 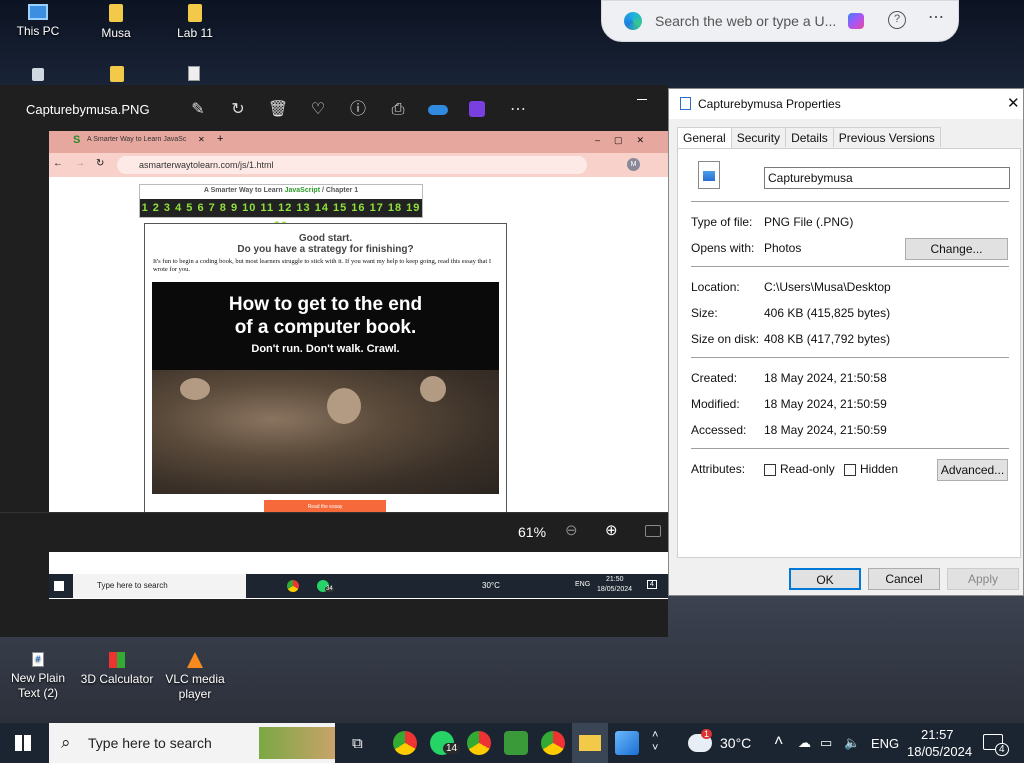 I want to click on copilot-icon, so click(x=856, y=21).